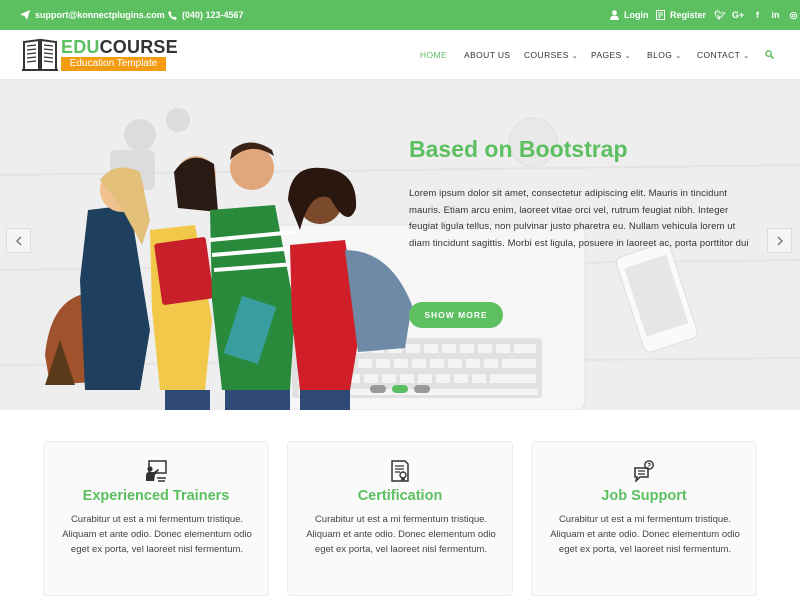  Describe the element at coordinates (400, 471) in the screenshot. I see `certificate-icon` at that location.